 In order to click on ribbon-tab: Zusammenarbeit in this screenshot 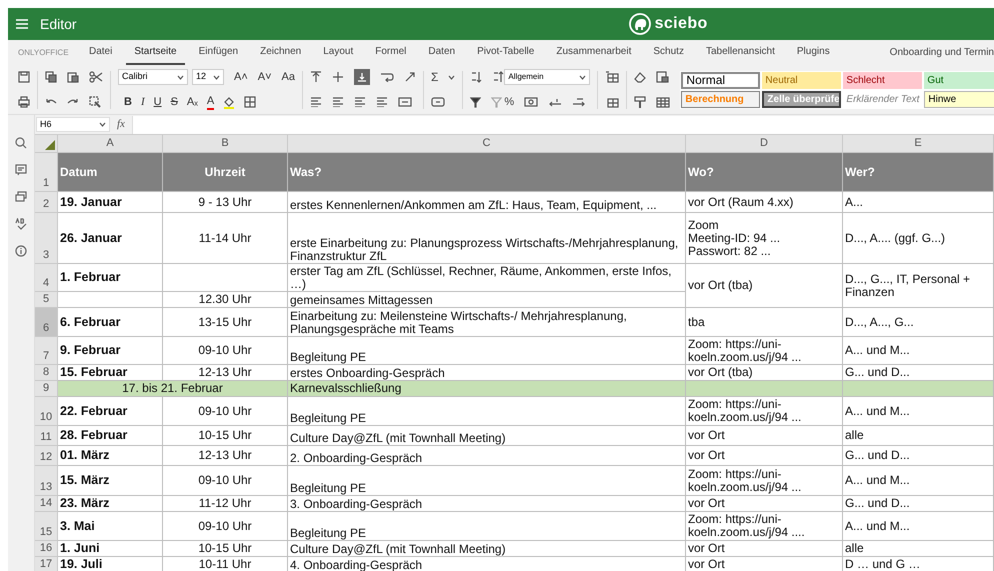, I will do `click(594, 52)`.